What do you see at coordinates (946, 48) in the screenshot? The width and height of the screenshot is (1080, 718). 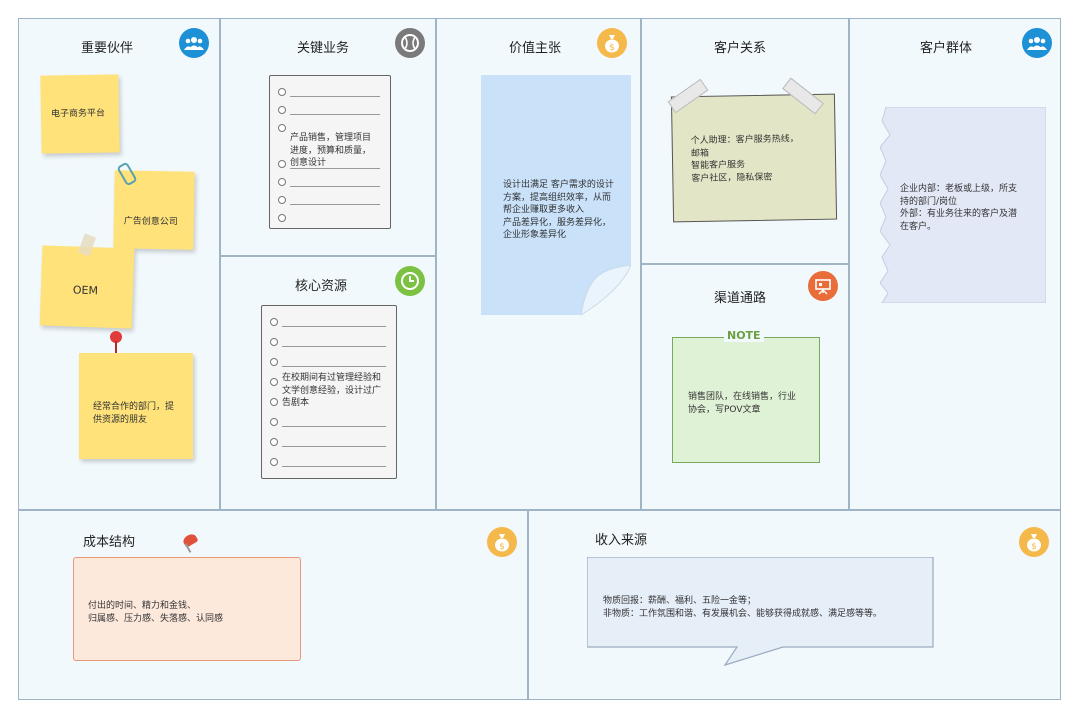 I see `customer-segments-title: 客户群体` at bounding box center [946, 48].